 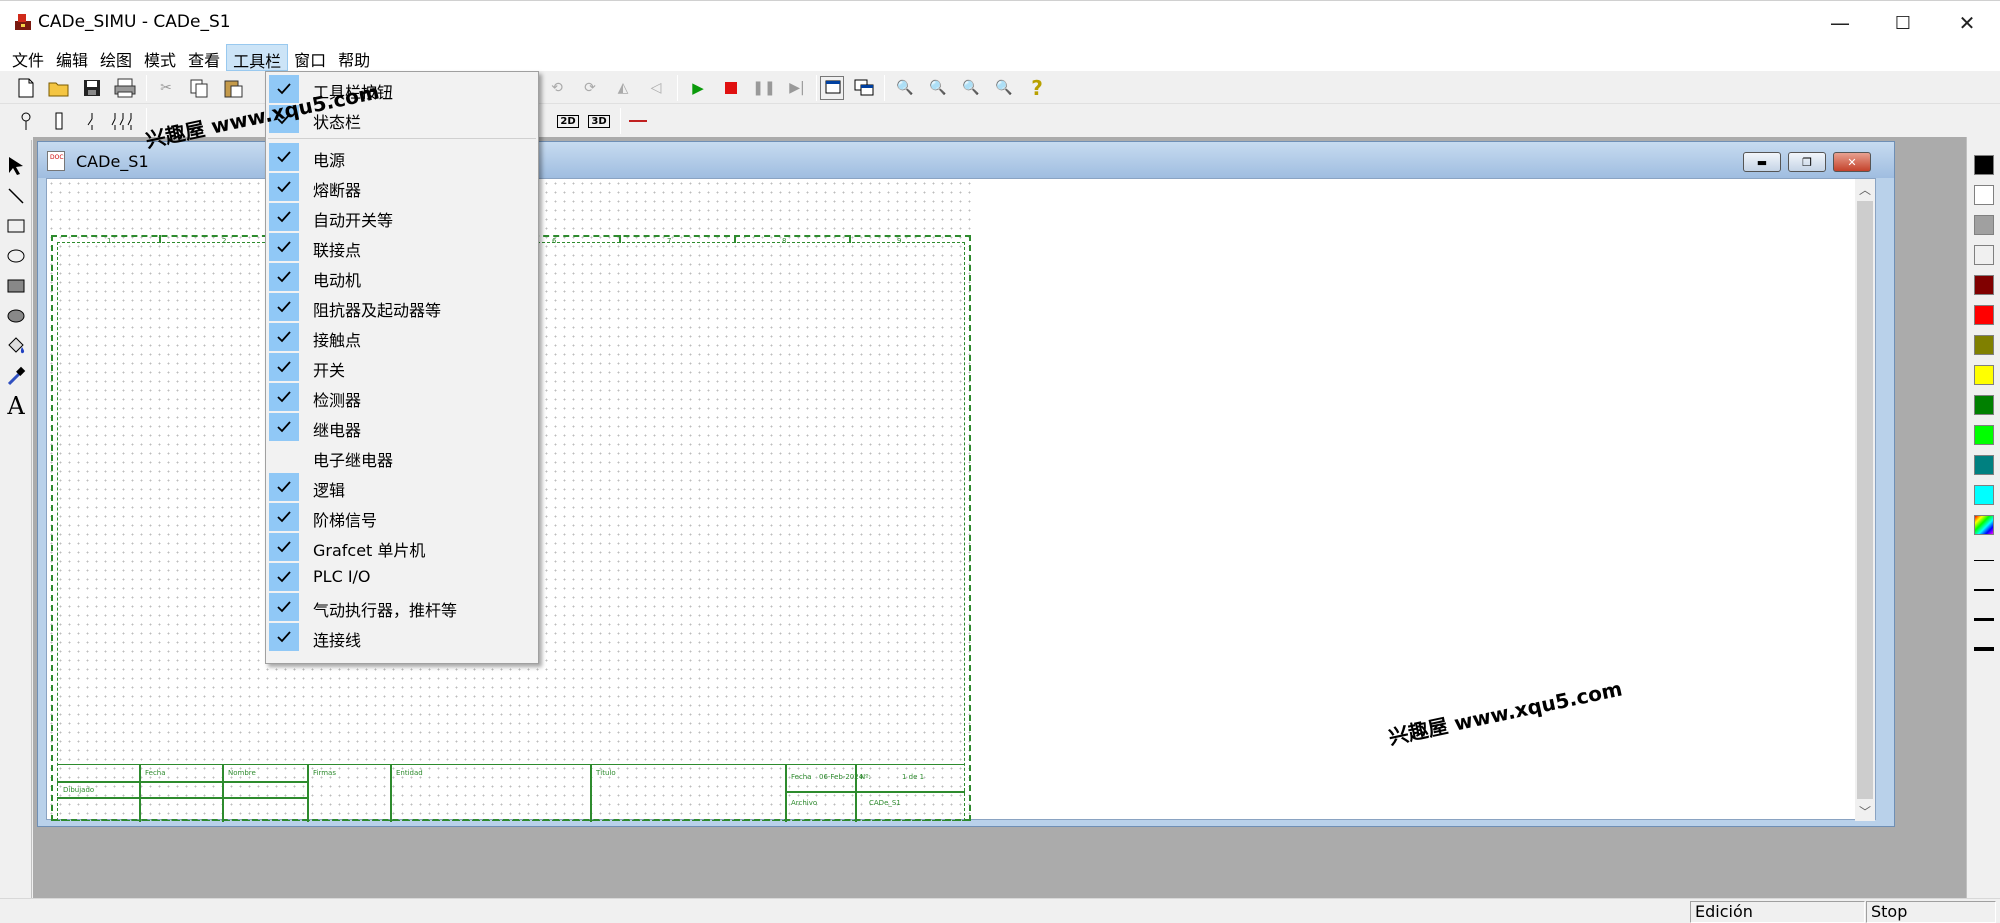 What do you see at coordinates (638, 121) in the screenshot?
I see `wire-tool-icon` at bounding box center [638, 121].